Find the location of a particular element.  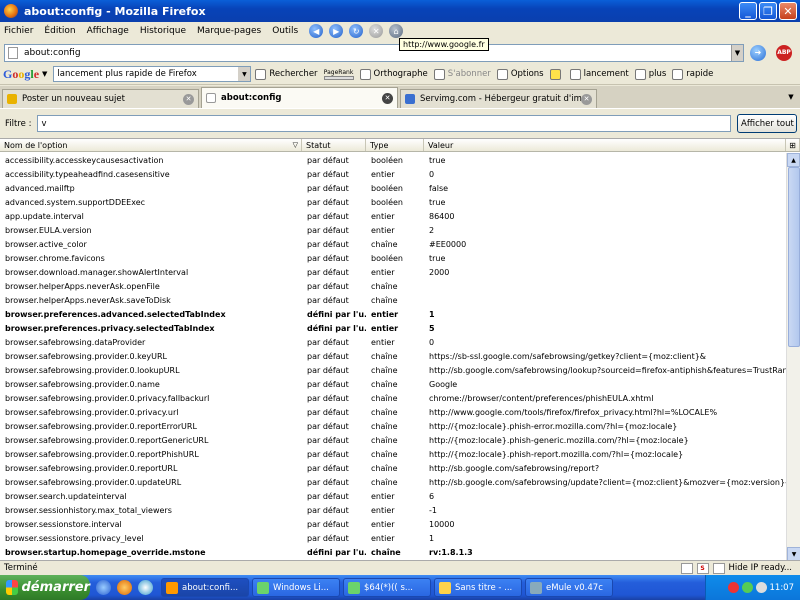

start-button: démarrer is located at coordinates (45, 587).